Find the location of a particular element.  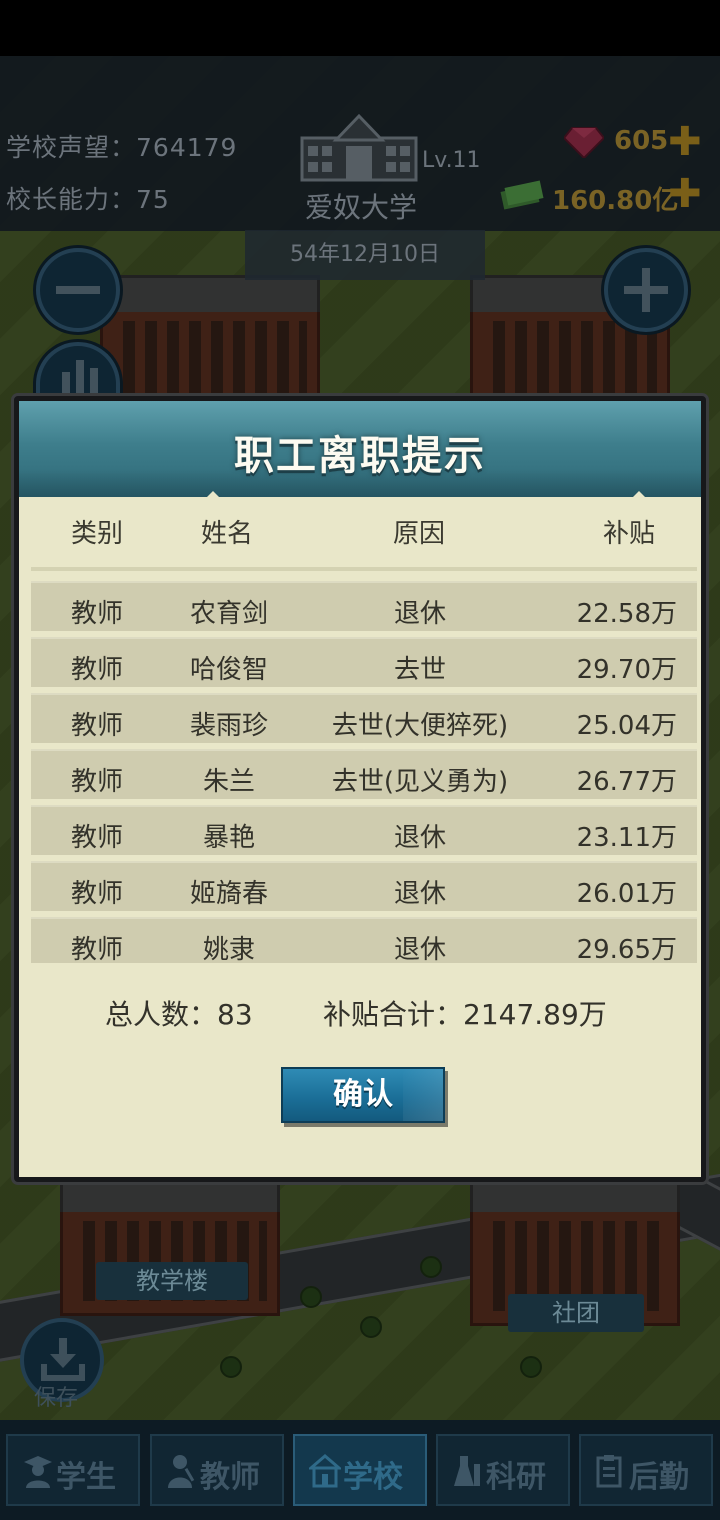

save-label: 保存 is located at coordinates (56, 1398).